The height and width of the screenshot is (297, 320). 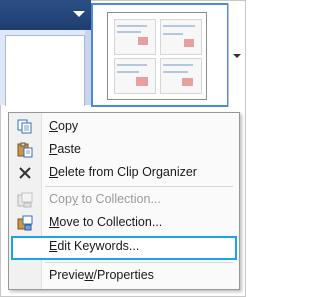 What do you see at coordinates (157, 56) in the screenshot?
I see `clip-thumbnail-image` at bounding box center [157, 56].